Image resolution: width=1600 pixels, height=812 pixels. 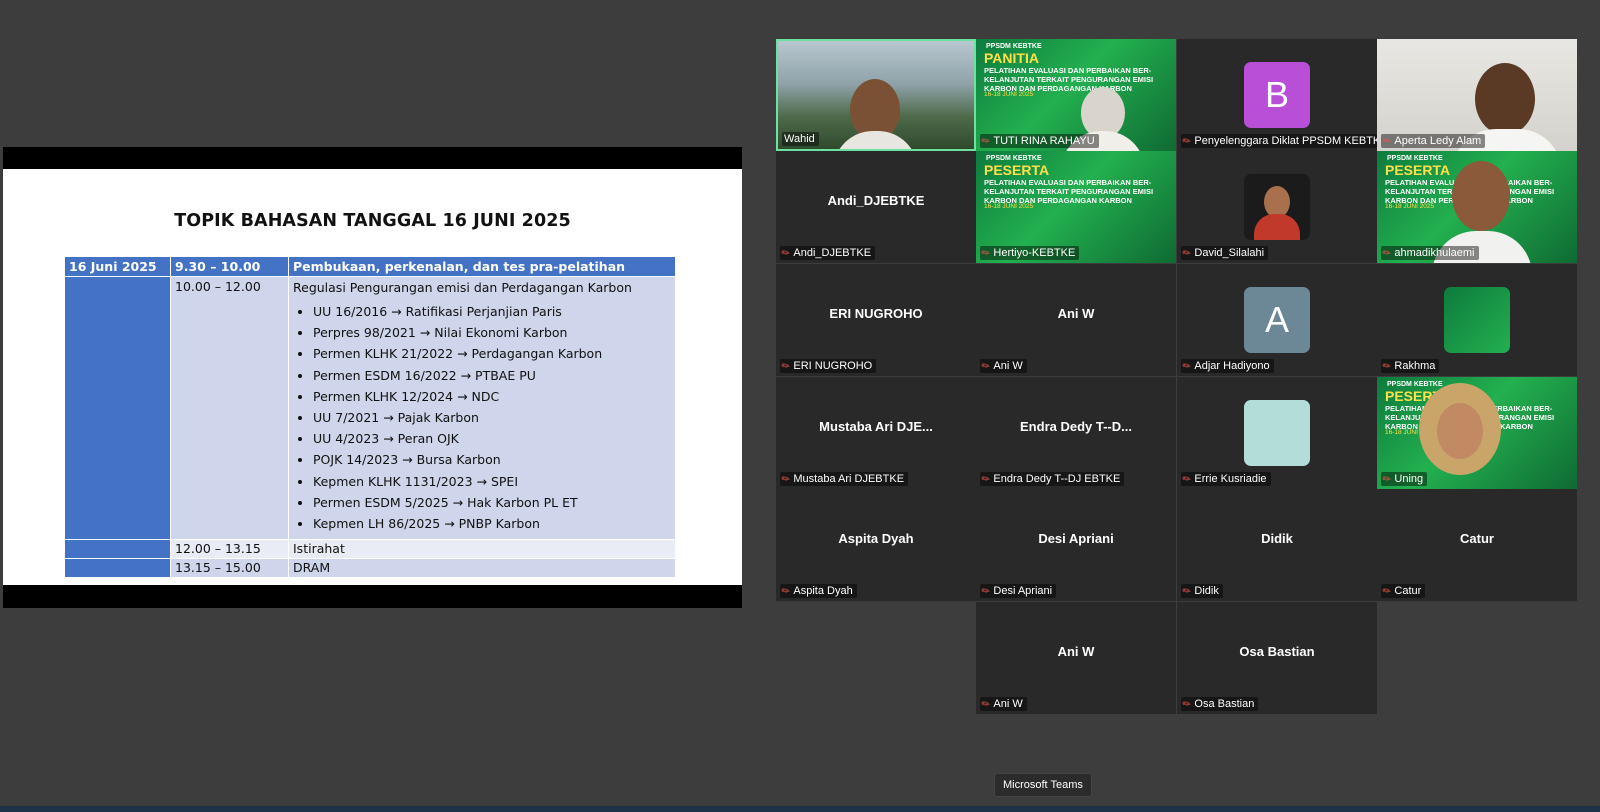 What do you see at coordinates (492, 459) in the screenshot?
I see `list-item: POJK 14/2023 → Bursa Karbon` at bounding box center [492, 459].